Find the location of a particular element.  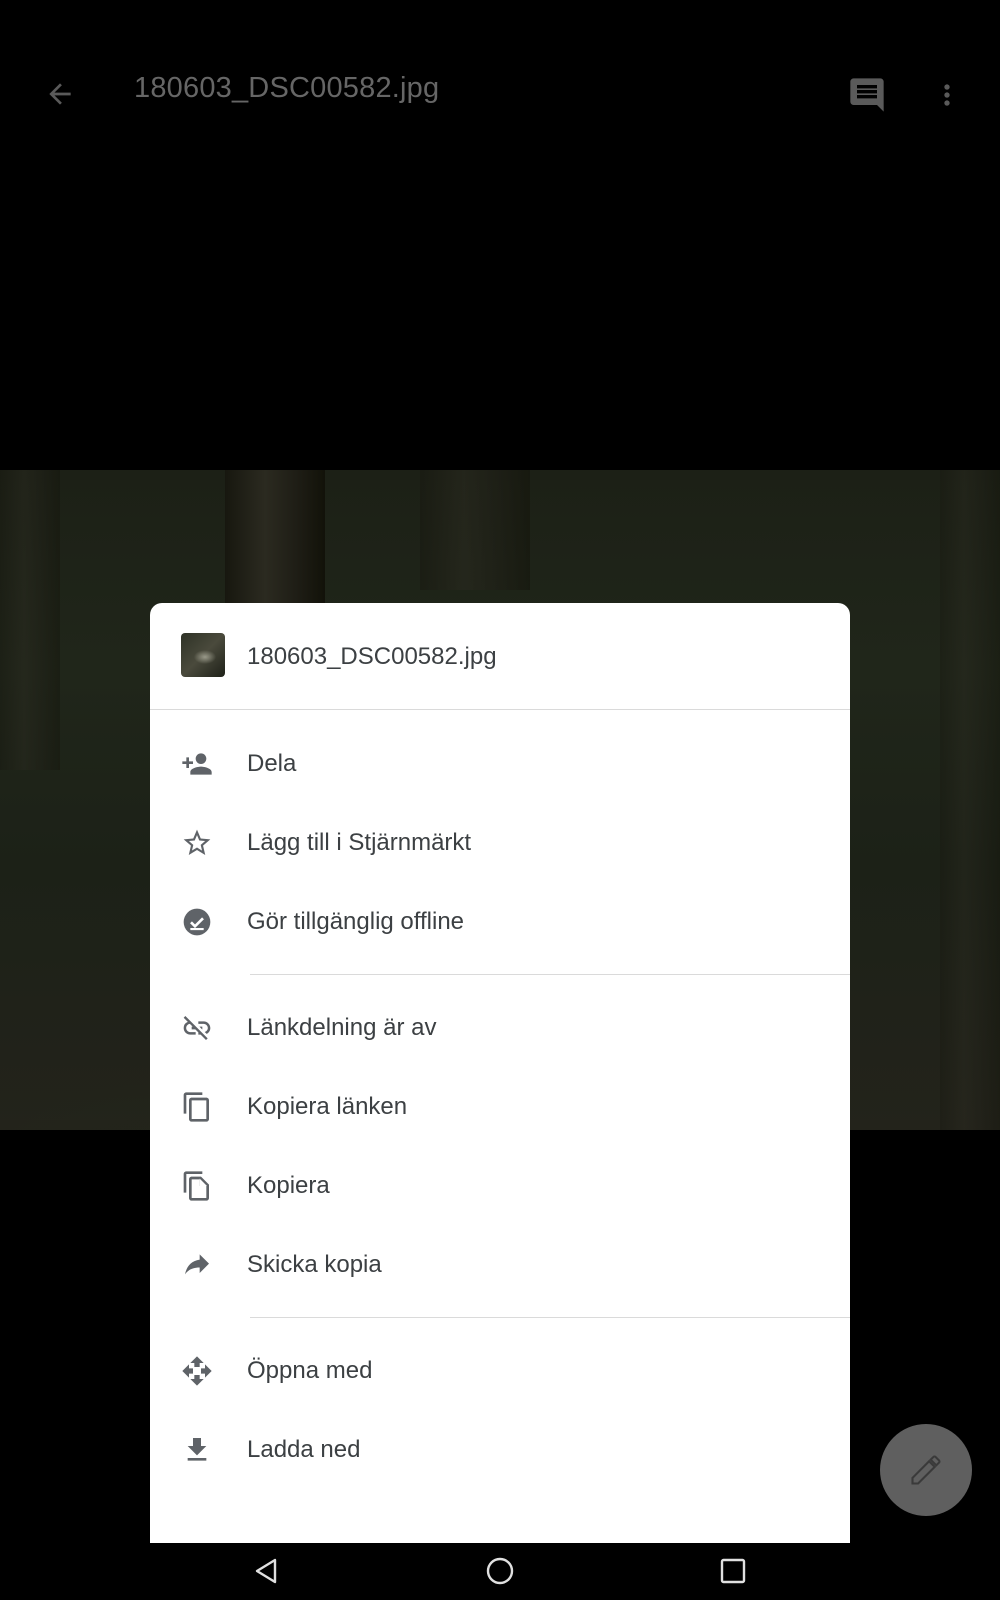

sheet-file-name: 180603_DSC00582.jpg is located at coordinates (372, 656).